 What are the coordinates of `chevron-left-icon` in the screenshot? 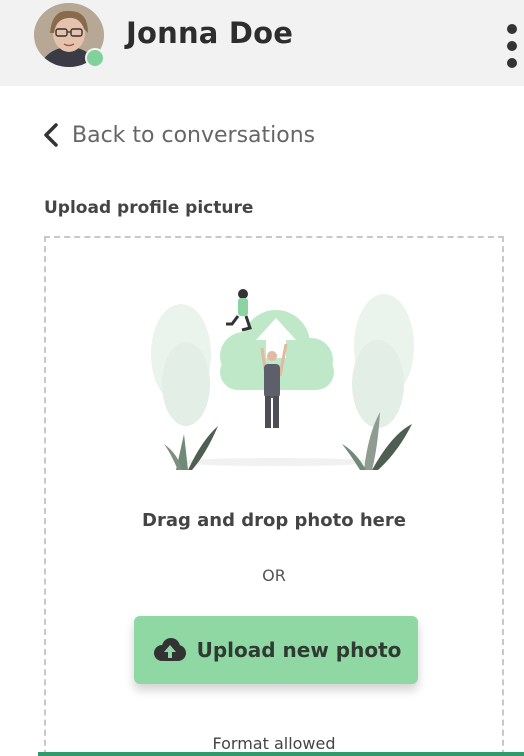 It's located at (51, 135).